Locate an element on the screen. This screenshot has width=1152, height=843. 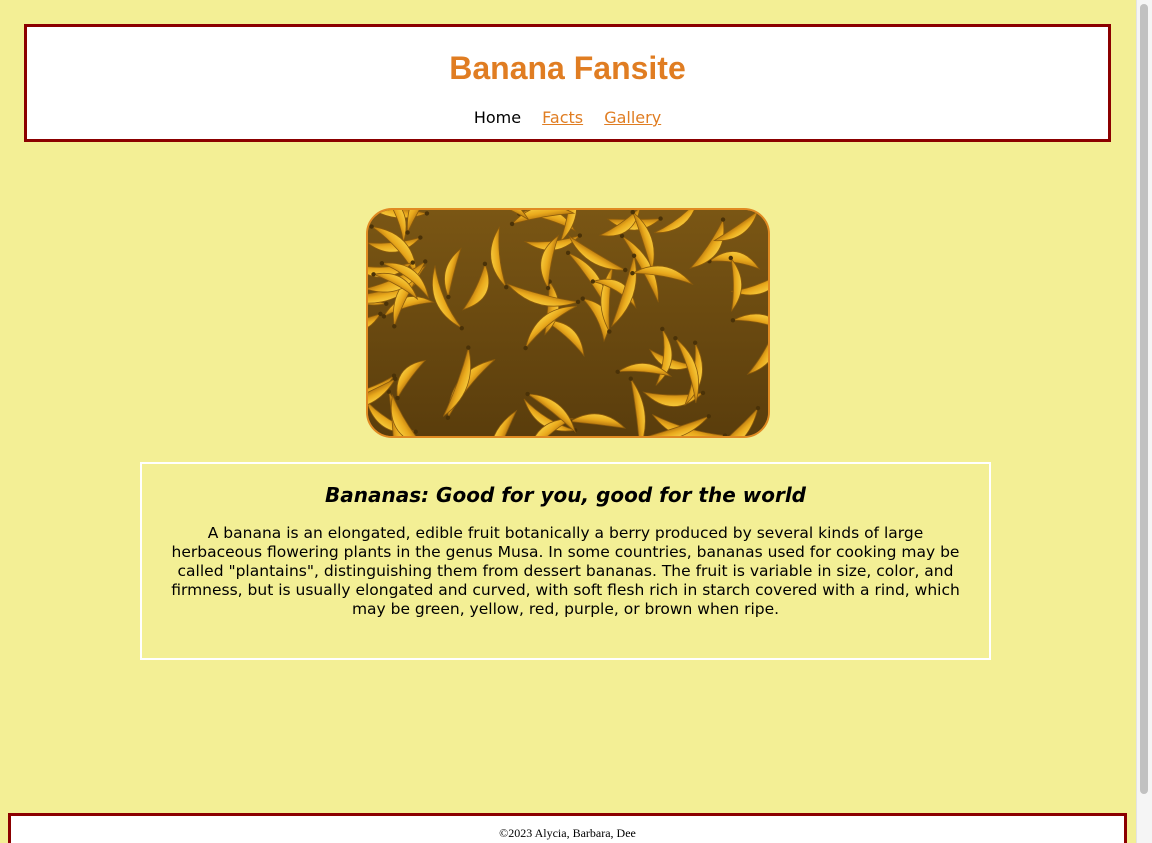
scrollbar-thumb is located at coordinates (1144, 399).